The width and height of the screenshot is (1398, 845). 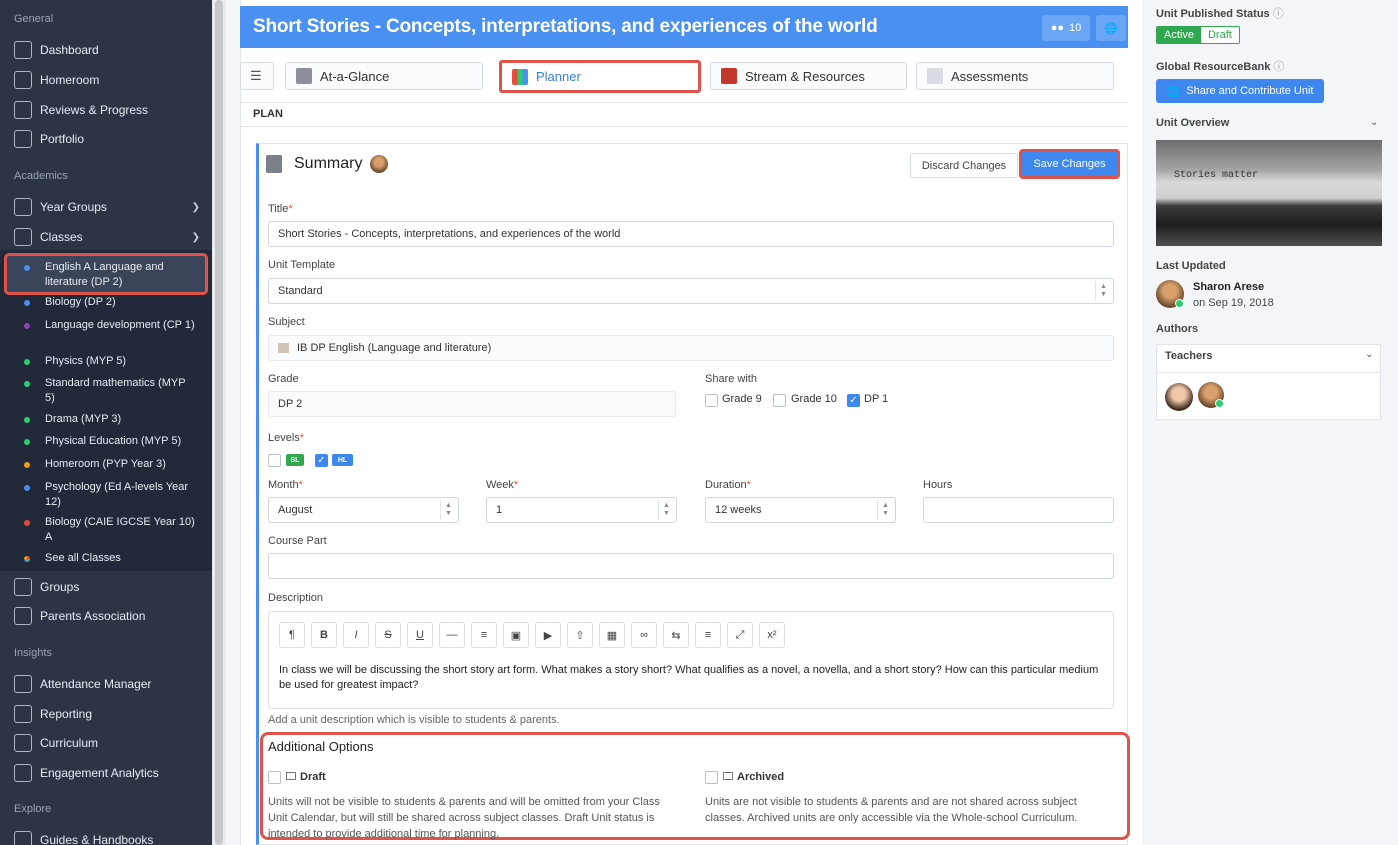 I want to click on course-part-label: Course Part, so click(x=297, y=541).